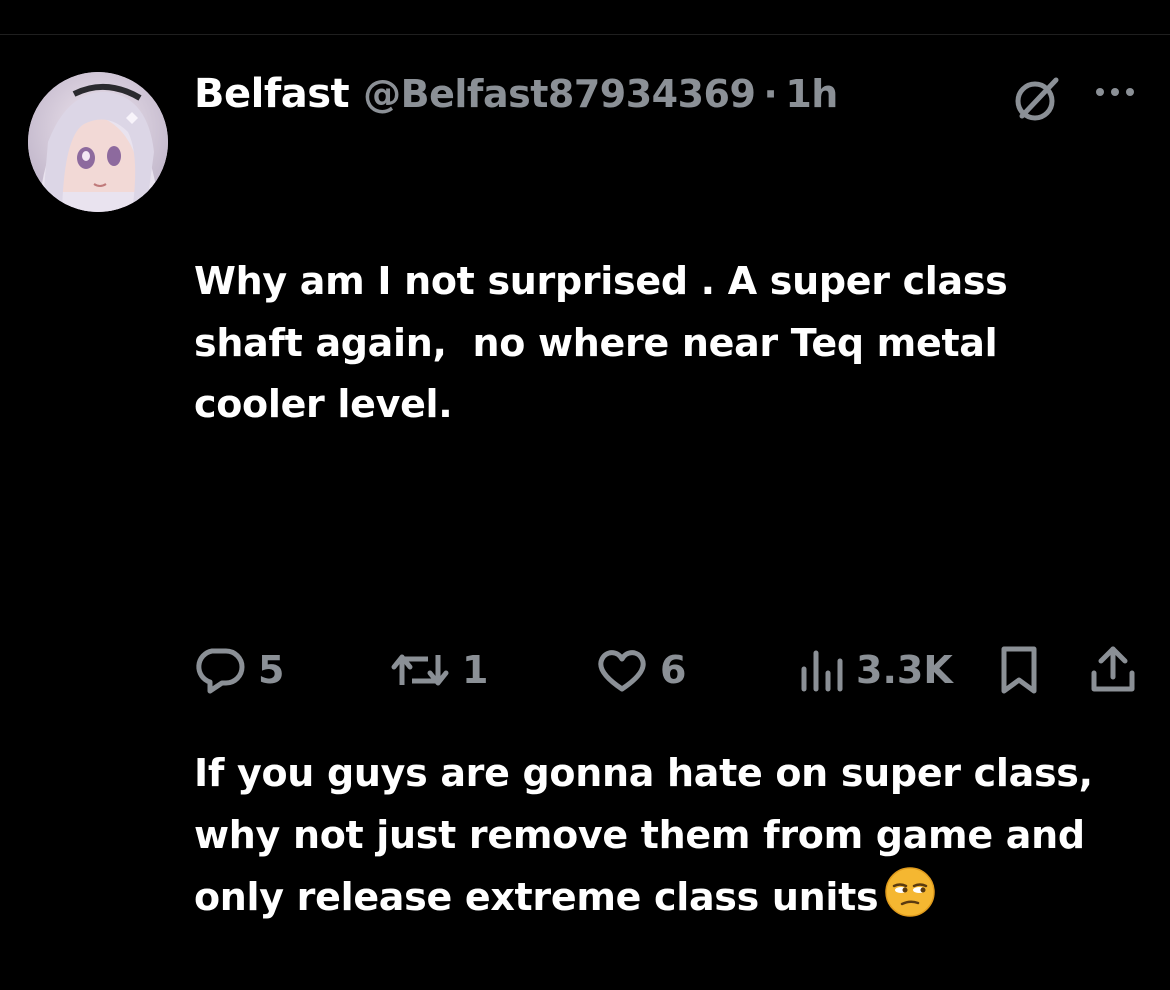 Image resolution: width=1170 pixels, height=990 pixels. I want to click on more-icon, so click(1115, 92).